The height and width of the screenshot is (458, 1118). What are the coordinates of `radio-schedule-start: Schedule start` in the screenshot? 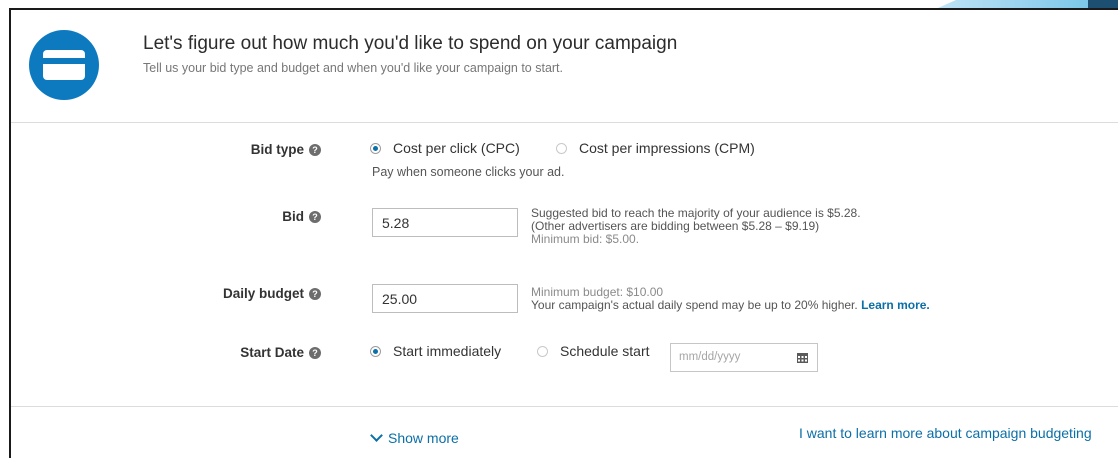 It's located at (593, 351).